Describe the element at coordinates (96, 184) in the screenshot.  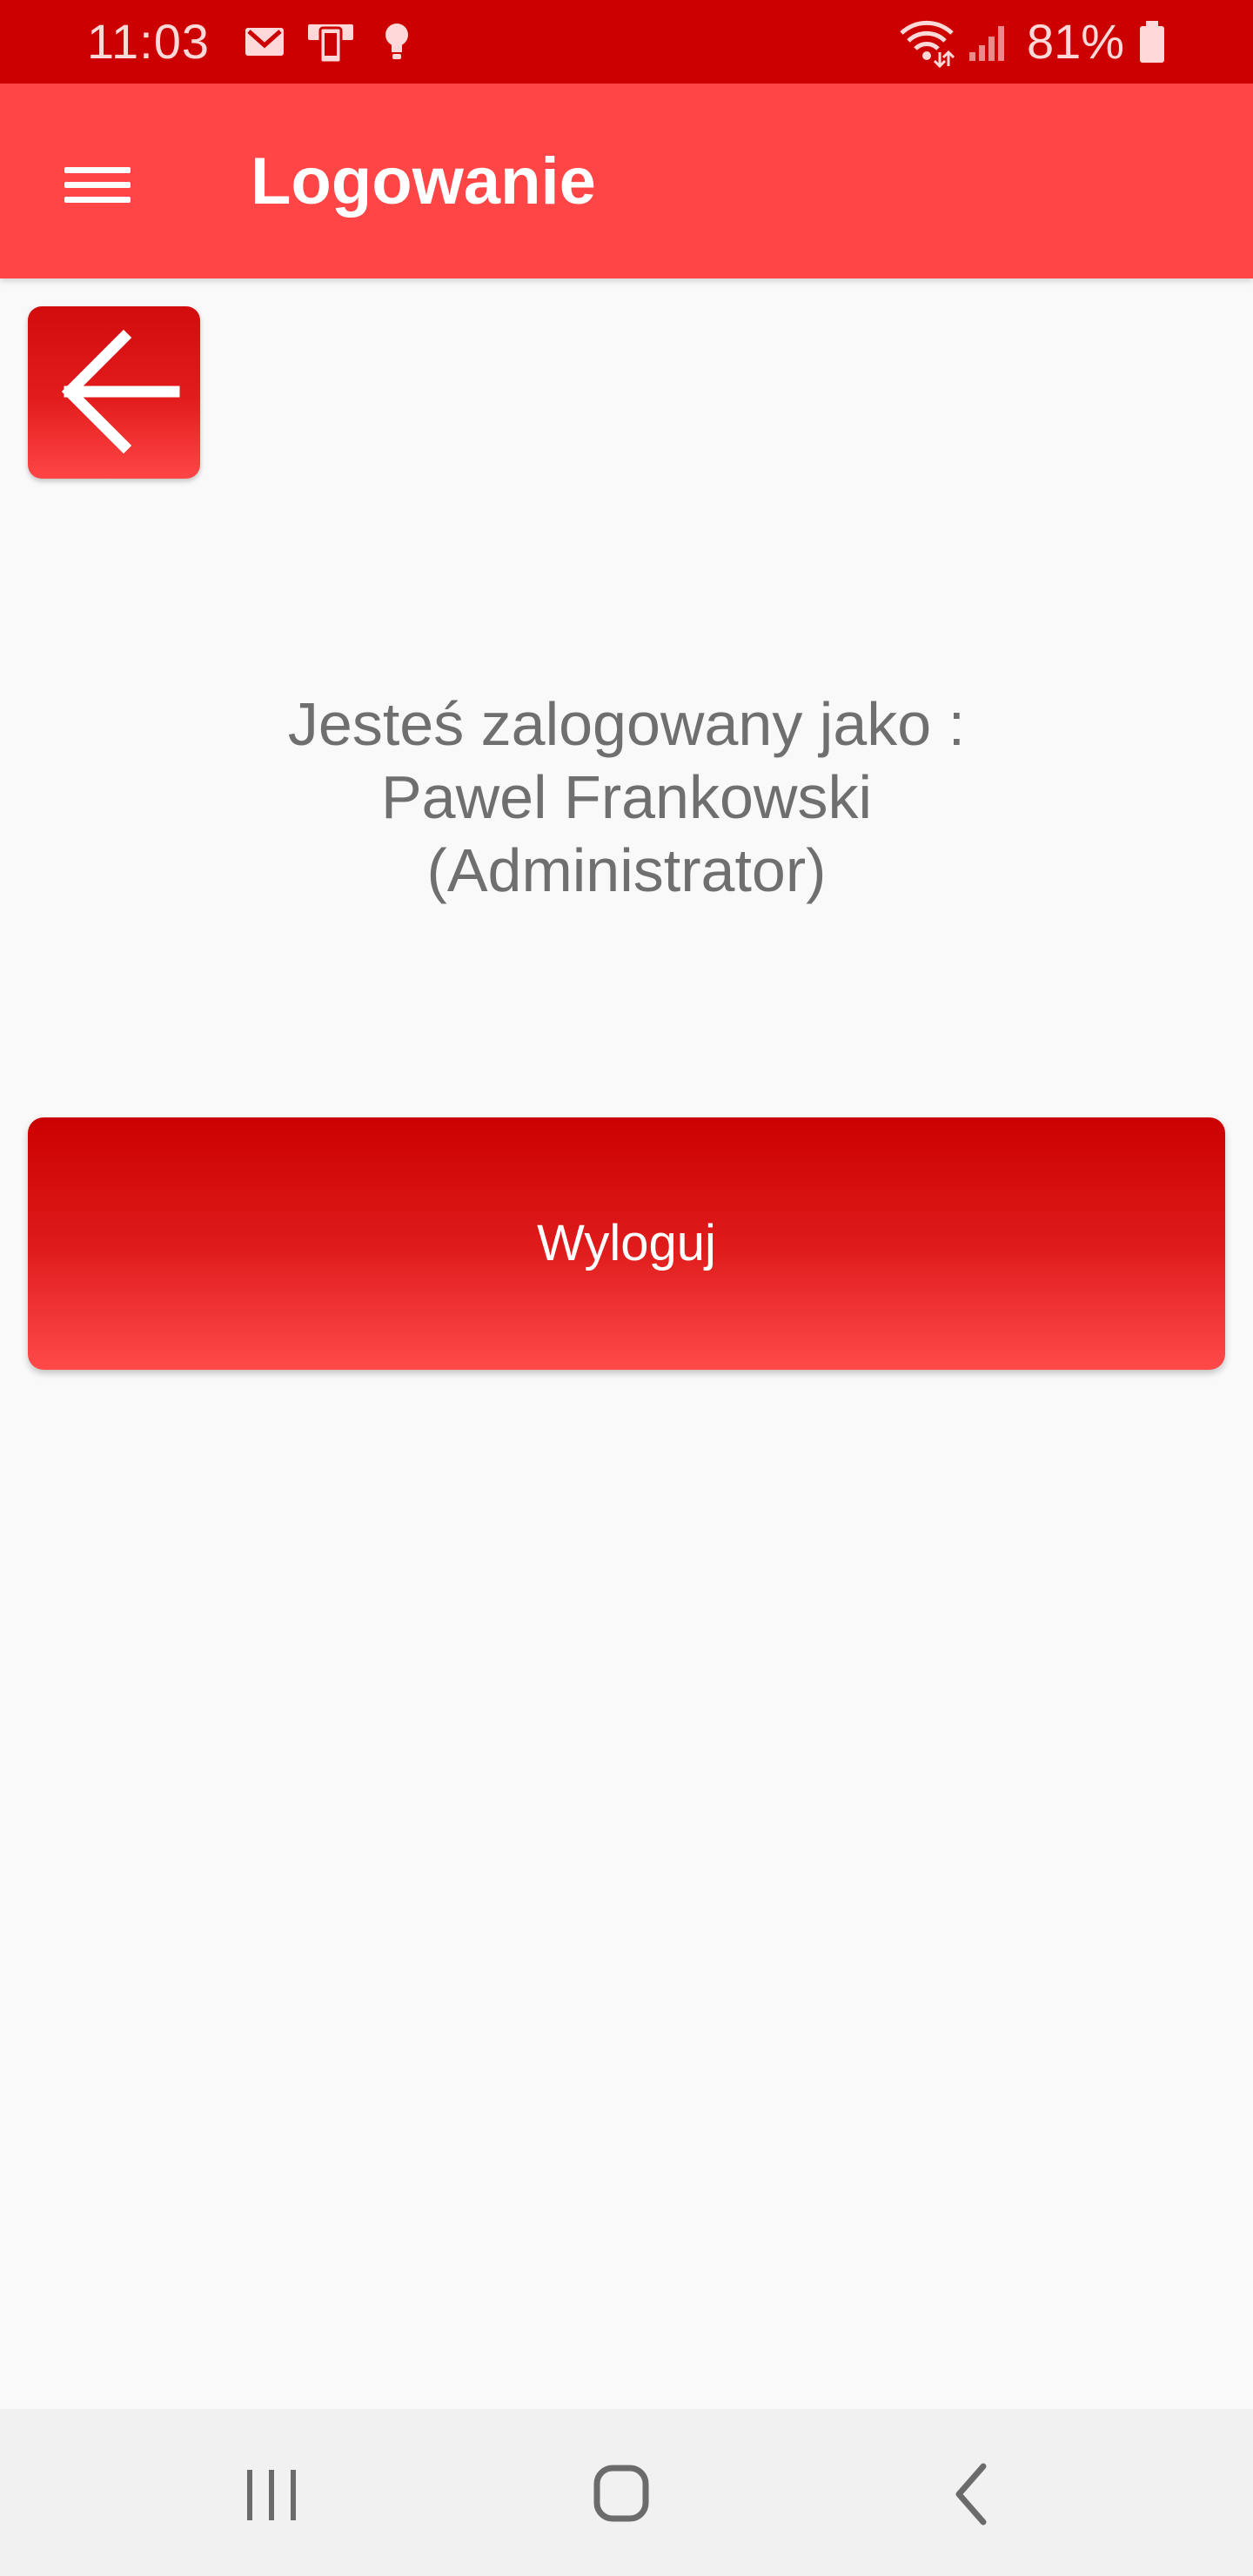
I see `hamburger-menu-icon` at that location.